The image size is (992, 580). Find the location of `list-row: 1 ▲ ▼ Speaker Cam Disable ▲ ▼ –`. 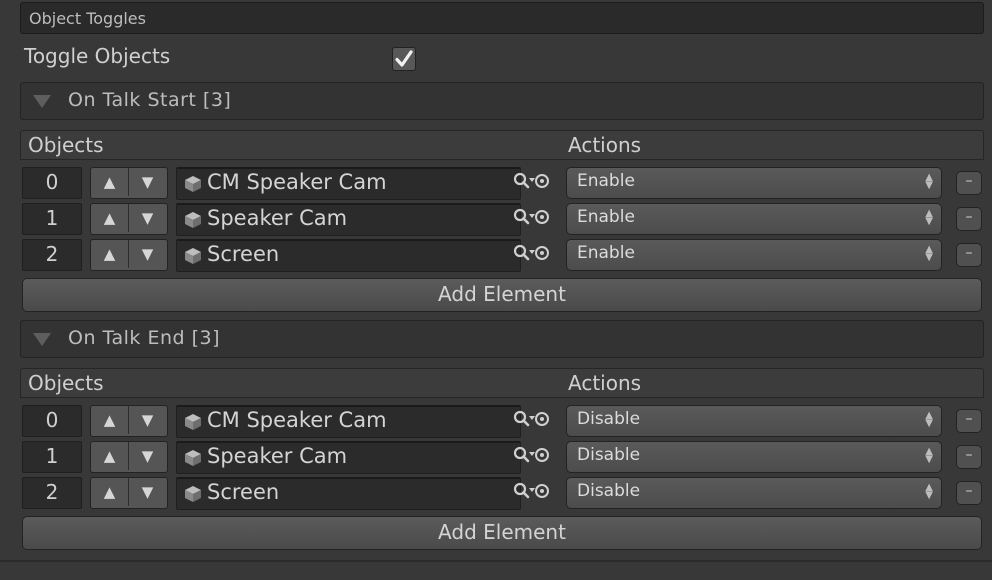

list-row: 1 ▲ ▼ Speaker Cam Disable ▲ ▼ – is located at coordinates (502, 458).